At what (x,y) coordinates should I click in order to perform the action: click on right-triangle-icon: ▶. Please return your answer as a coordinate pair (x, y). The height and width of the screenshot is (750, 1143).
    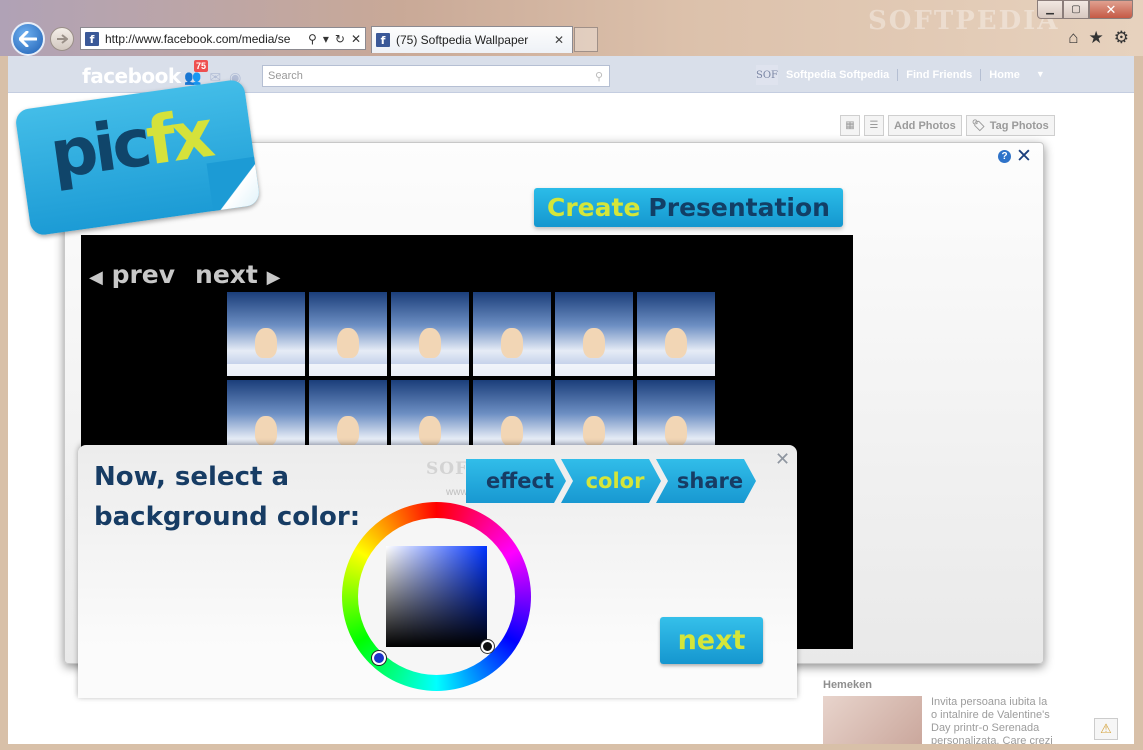
    Looking at the image, I should click on (273, 277).